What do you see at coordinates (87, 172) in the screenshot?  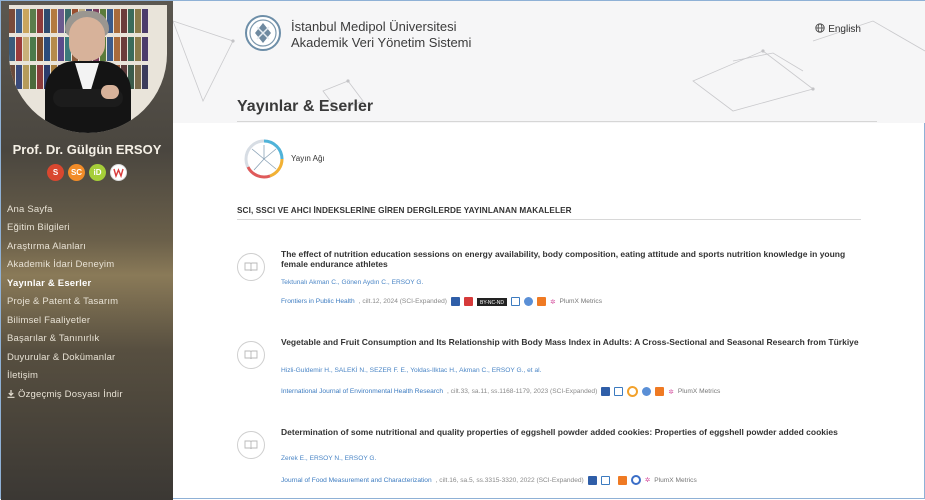 I see `profile-badges: S SC iD` at bounding box center [87, 172].